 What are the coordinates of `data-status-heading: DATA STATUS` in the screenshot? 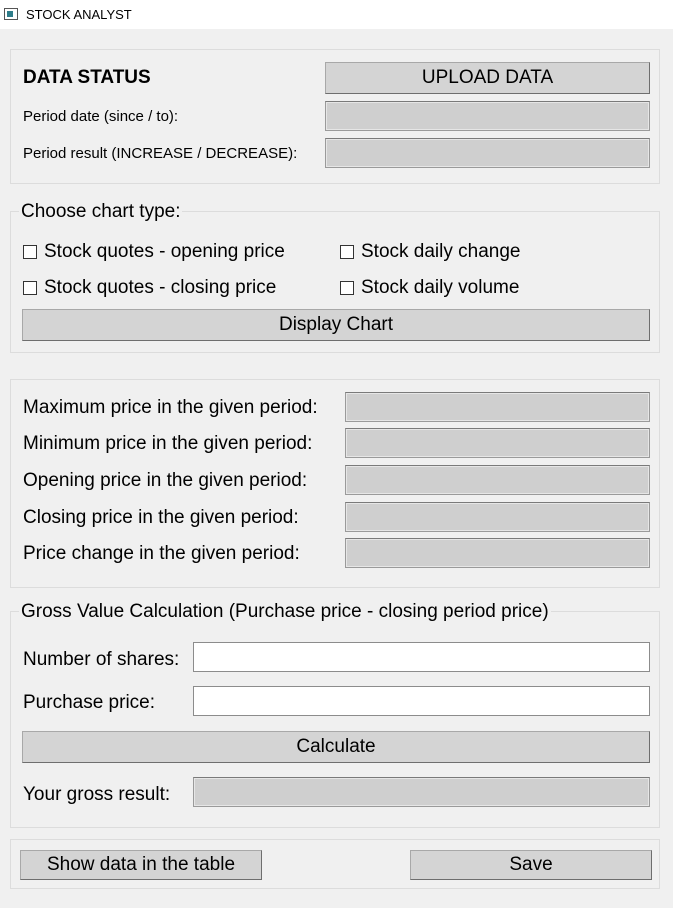 It's located at (87, 77).